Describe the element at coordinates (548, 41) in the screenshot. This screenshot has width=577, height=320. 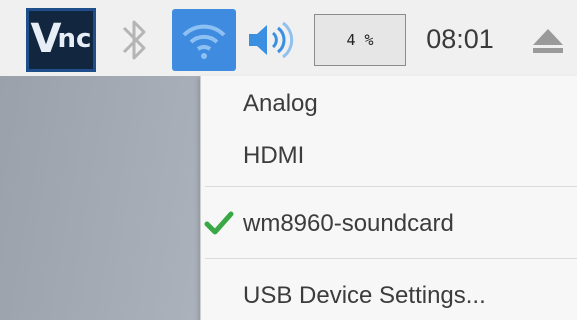
I see `eject-icon` at that location.